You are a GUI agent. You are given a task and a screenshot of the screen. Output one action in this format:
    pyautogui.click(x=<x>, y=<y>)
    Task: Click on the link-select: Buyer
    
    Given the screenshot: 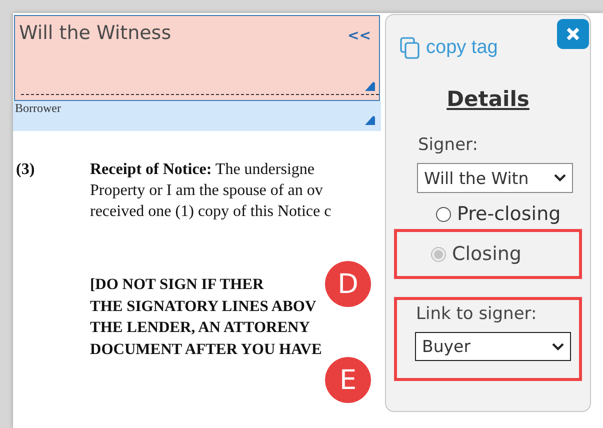 What is the action you would take?
    pyautogui.click(x=493, y=346)
    